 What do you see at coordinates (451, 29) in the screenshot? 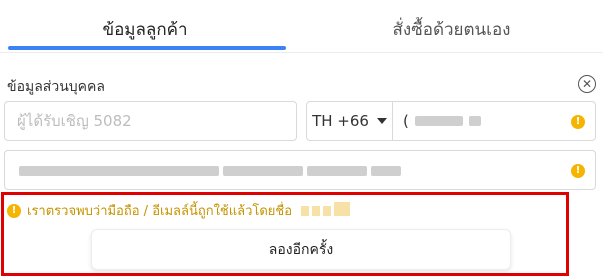
I see `tab-self-order: สั่งซื้อด้วยตนเอง` at bounding box center [451, 29].